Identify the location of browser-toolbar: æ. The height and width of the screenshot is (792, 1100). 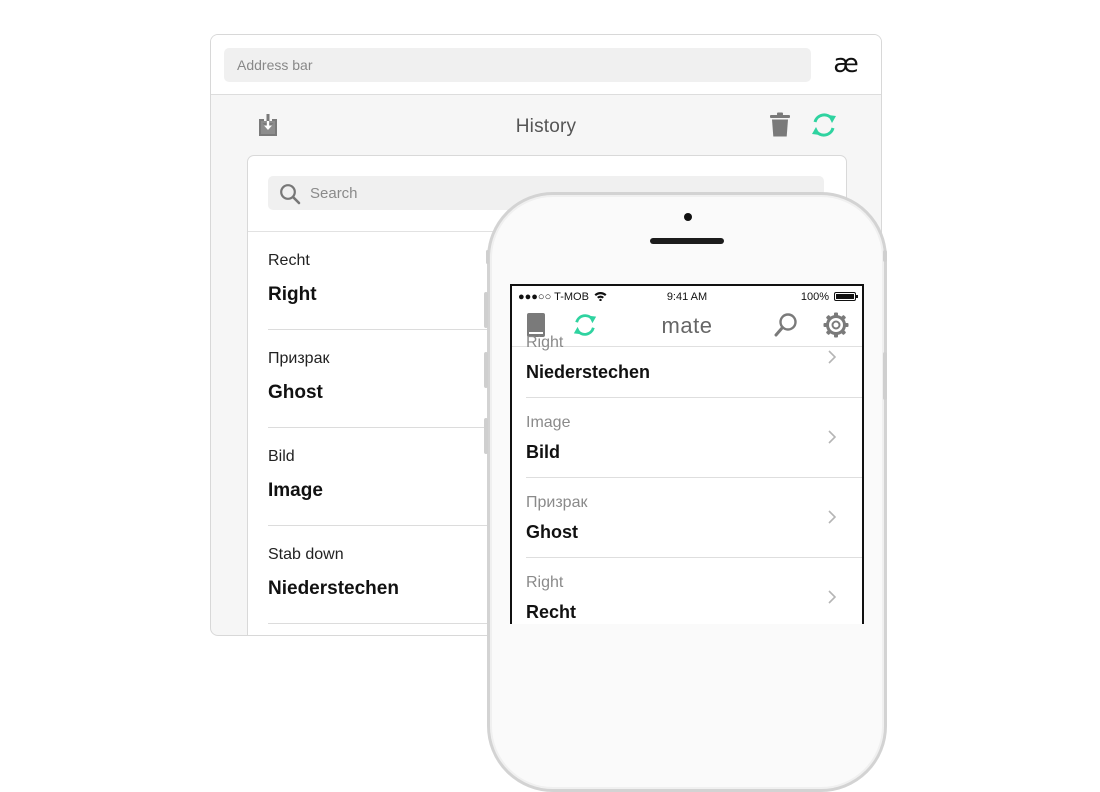
(546, 65).